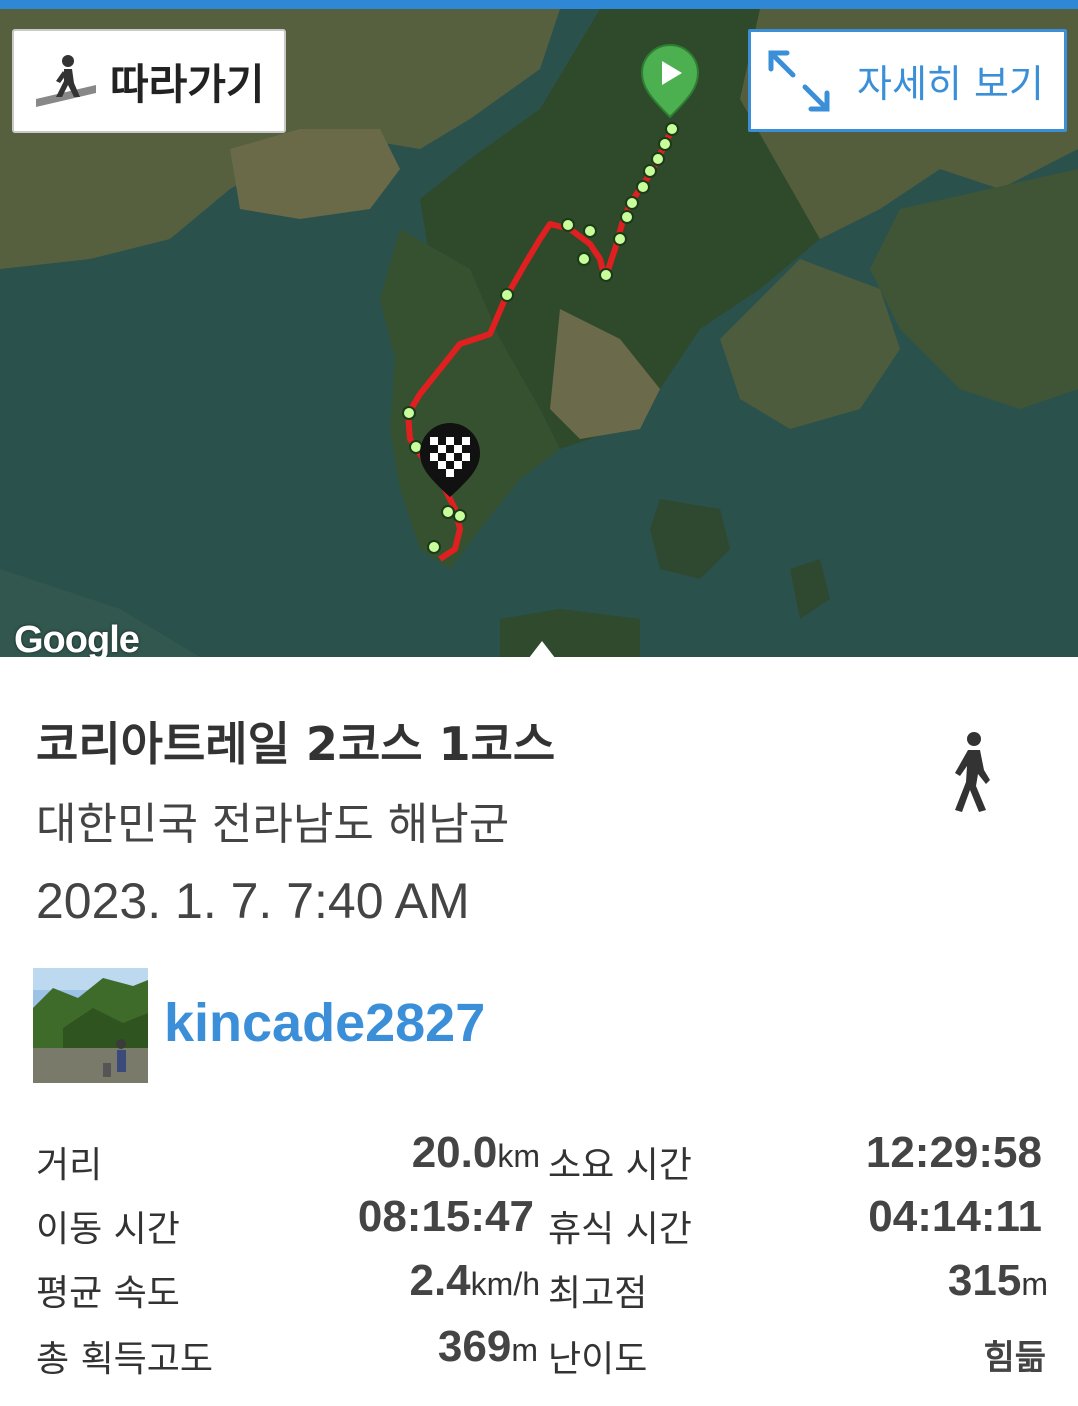  Describe the element at coordinates (984, 1280) in the screenshot. I see `peak-number: 315` at that location.